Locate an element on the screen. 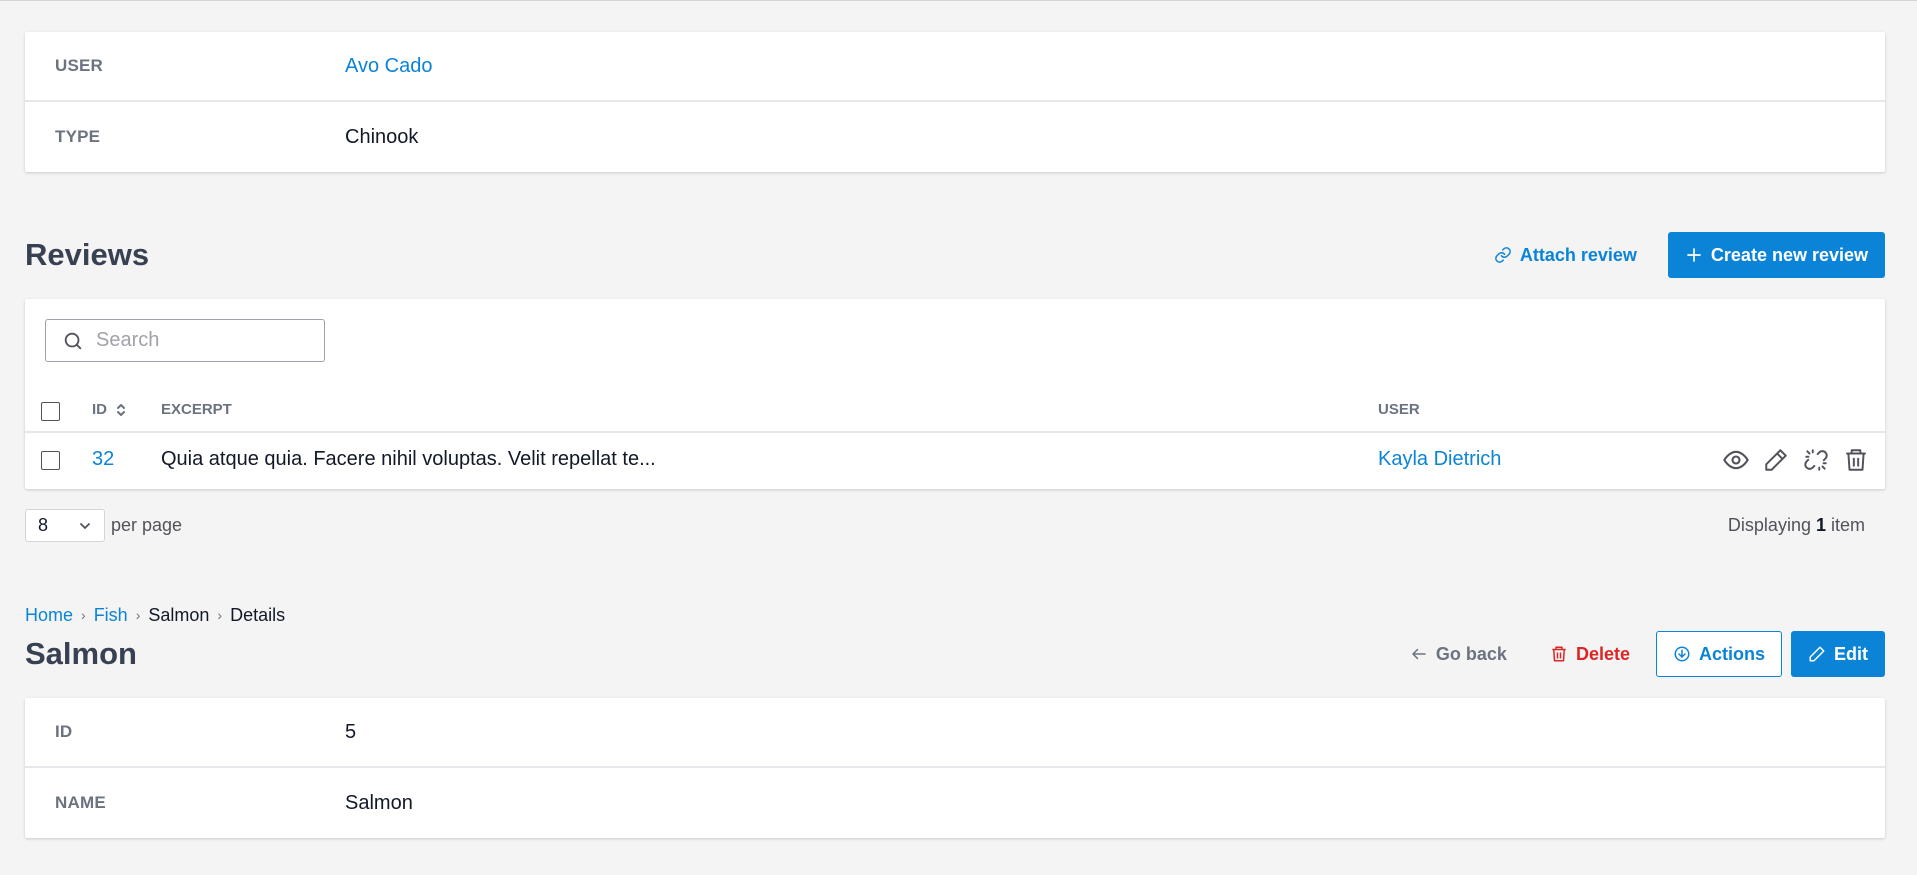 This screenshot has width=1917, height=875. table-header: ID EXCERPT USER is located at coordinates (955, 410).